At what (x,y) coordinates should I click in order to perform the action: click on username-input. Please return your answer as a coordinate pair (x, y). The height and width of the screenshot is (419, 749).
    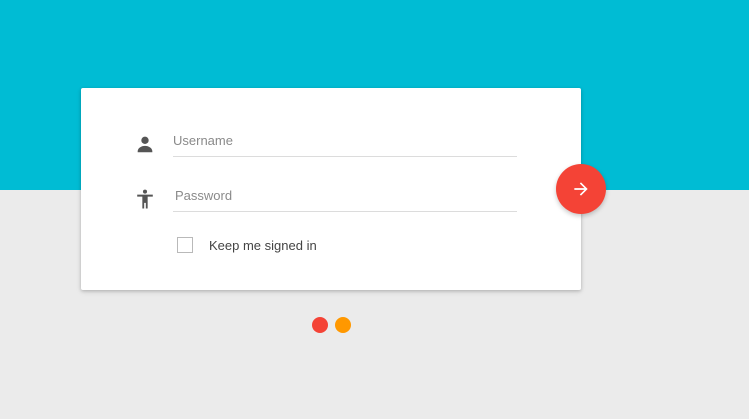
    Looking at the image, I should click on (345, 140).